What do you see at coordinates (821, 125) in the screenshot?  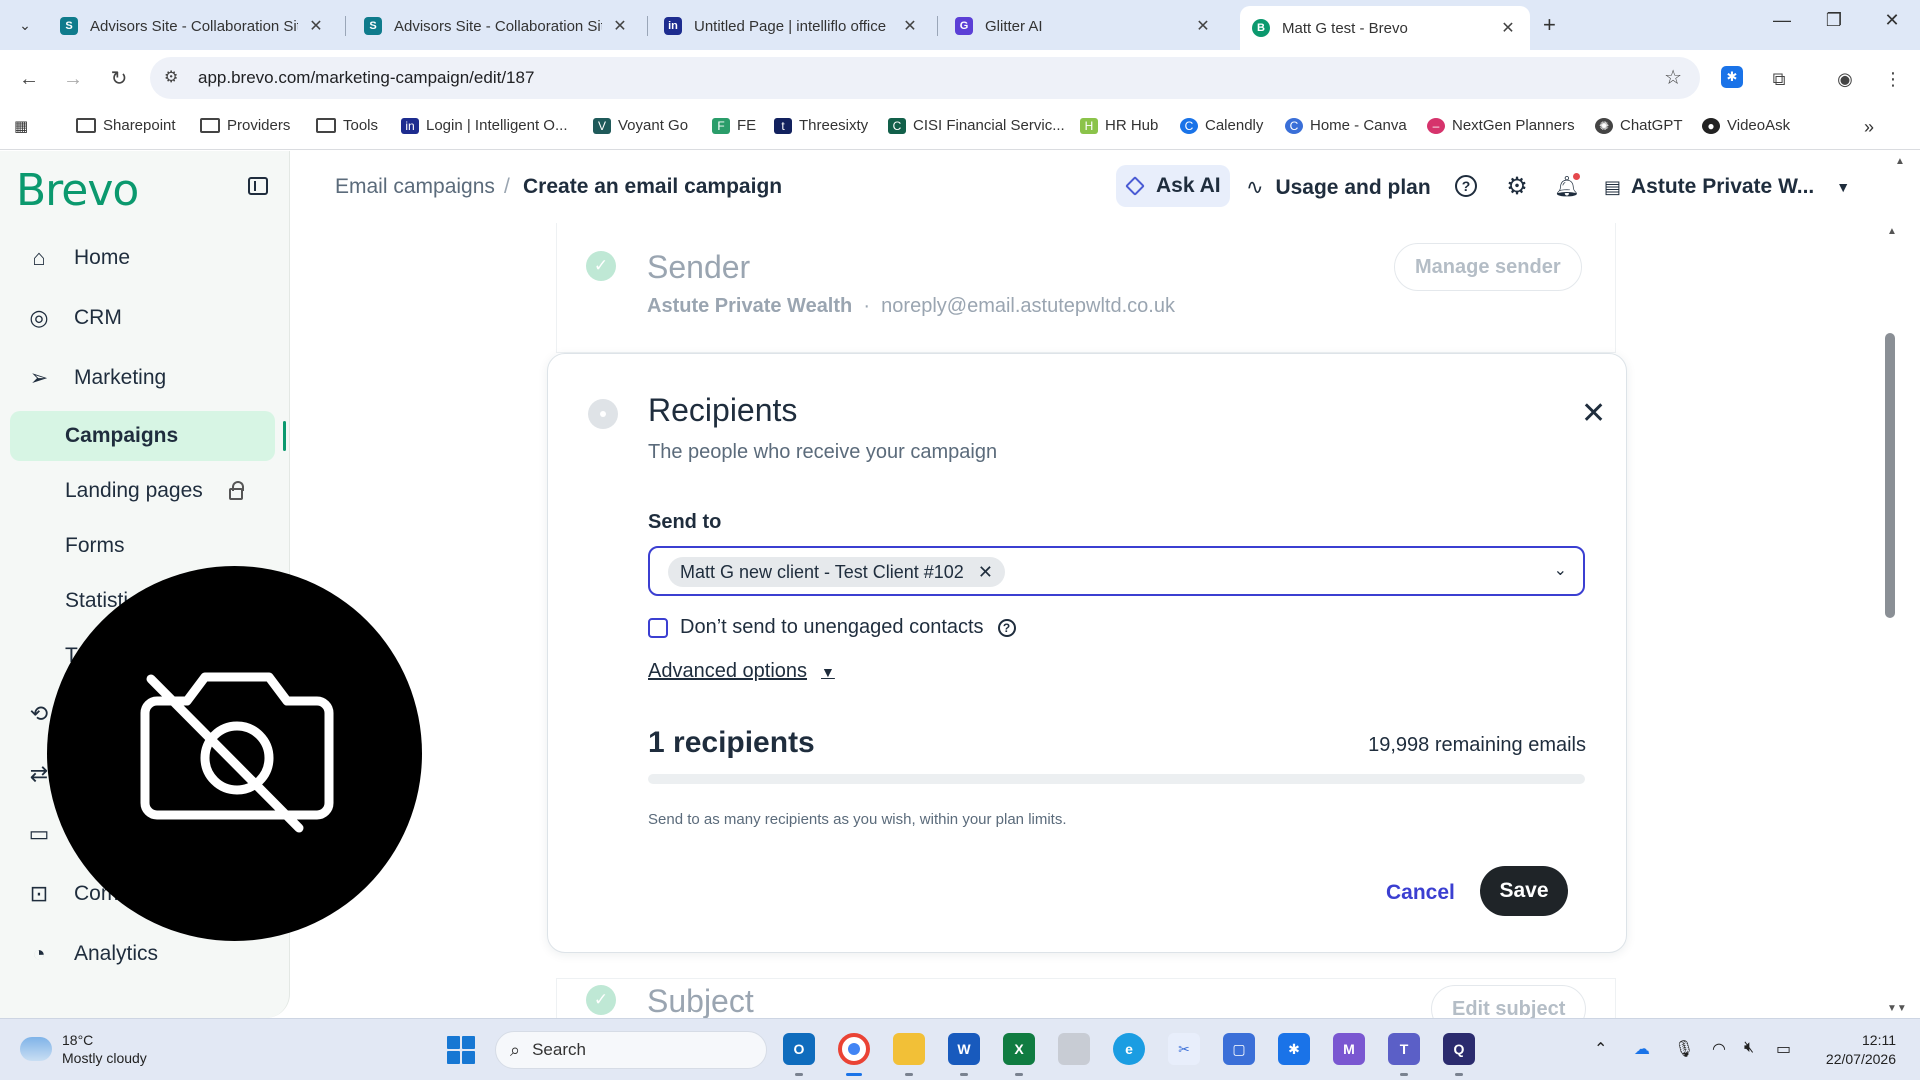 I see `bookmark-link: t Threesixty` at bounding box center [821, 125].